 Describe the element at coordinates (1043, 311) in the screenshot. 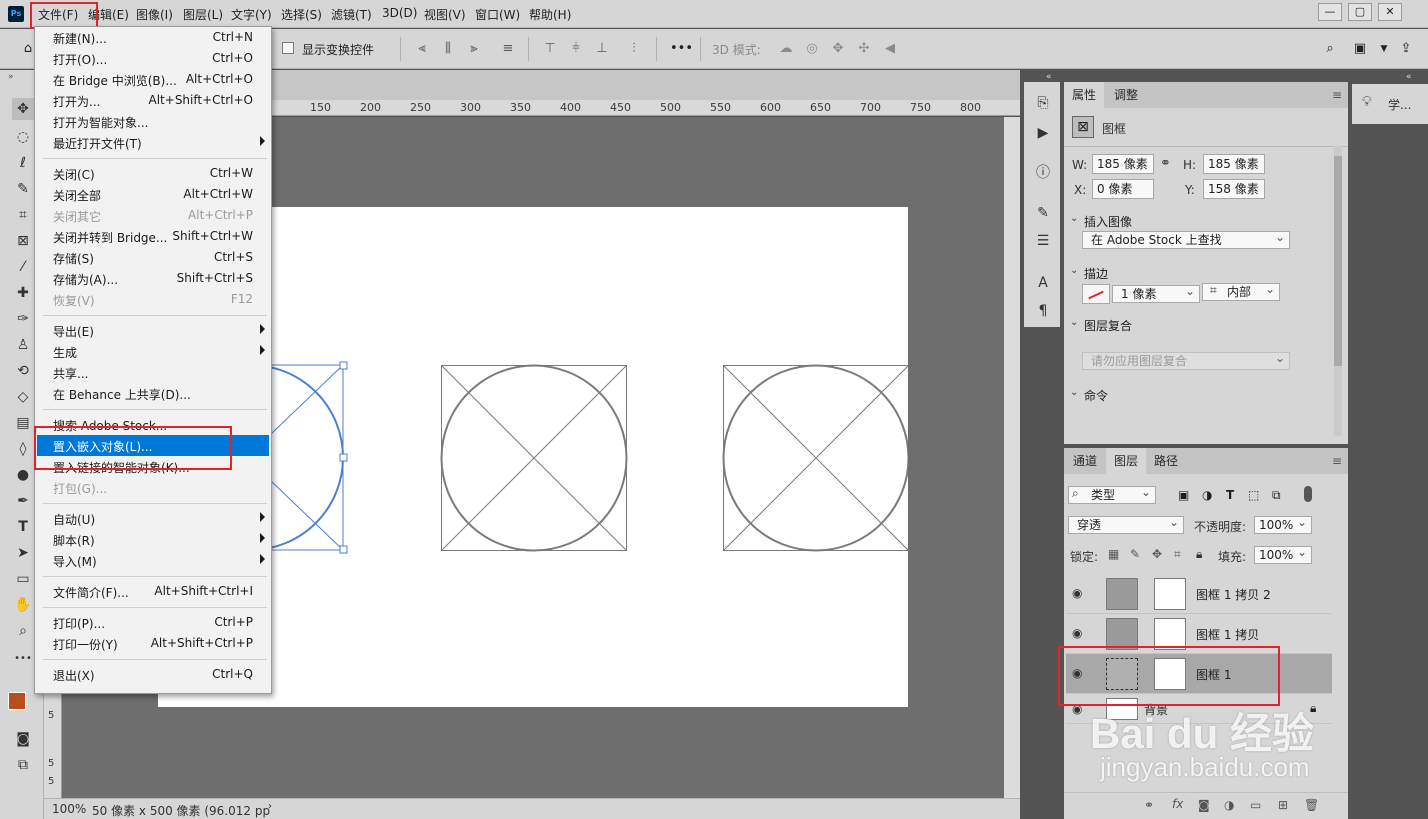

I see `paragraph-panel-icon: ¶` at that location.